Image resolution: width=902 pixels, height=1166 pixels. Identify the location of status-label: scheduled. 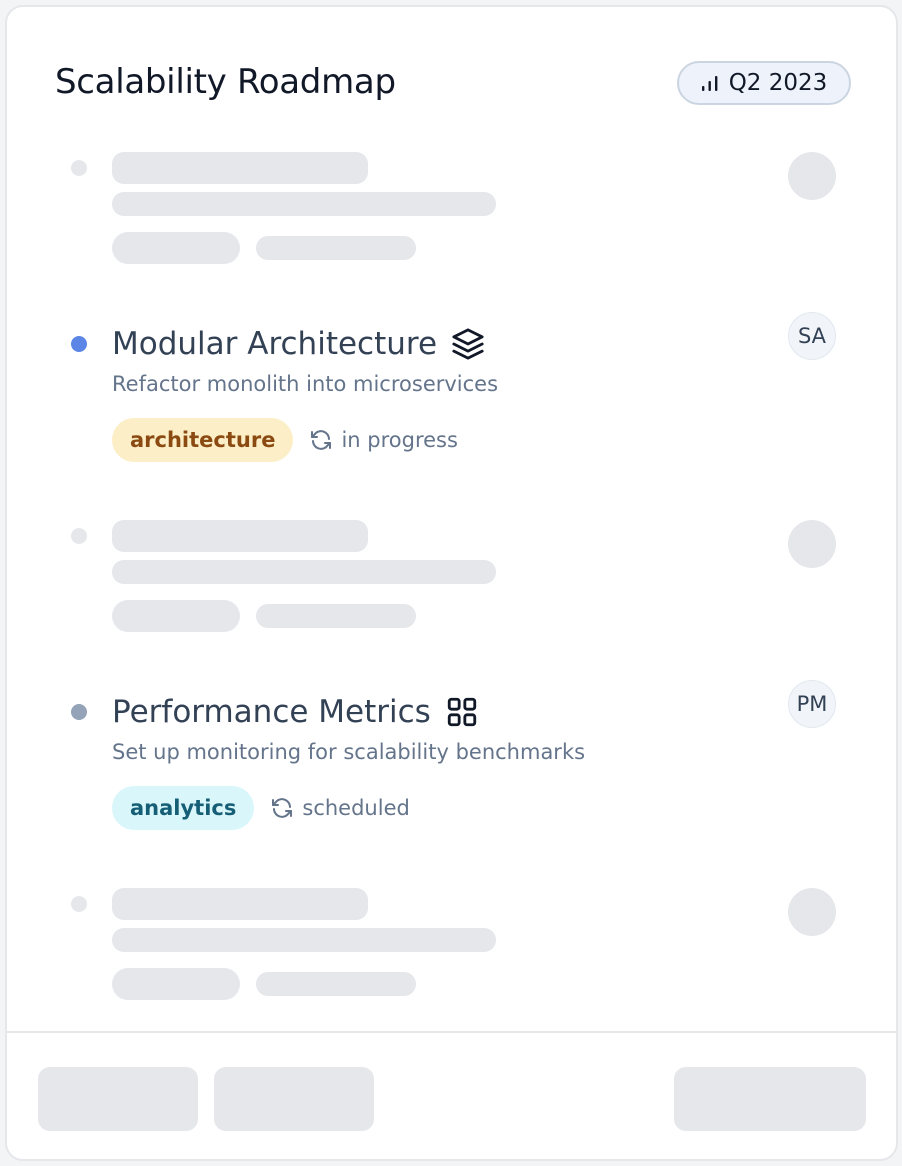
(356, 808).